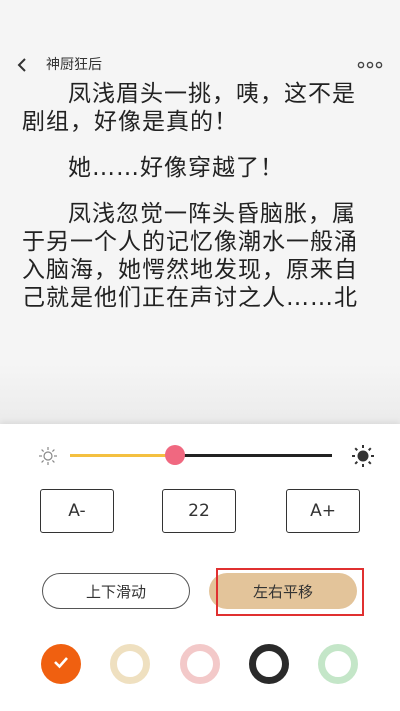 Image resolution: width=400 pixels, height=711 pixels. I want to click on chevron-left-icon, so click(23, 65).